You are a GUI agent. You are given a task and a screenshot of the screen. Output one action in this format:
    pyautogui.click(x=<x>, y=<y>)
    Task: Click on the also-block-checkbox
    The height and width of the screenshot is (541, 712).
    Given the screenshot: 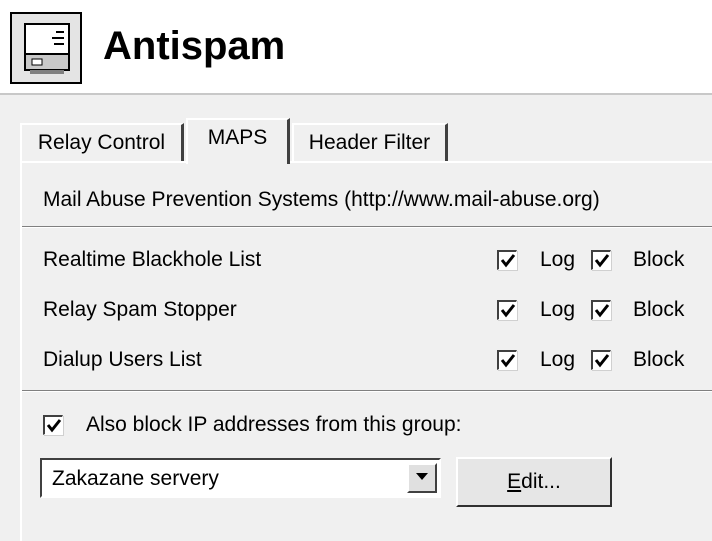 What is the action you would take?
    pyautogui.click(x=53, y=425)
    